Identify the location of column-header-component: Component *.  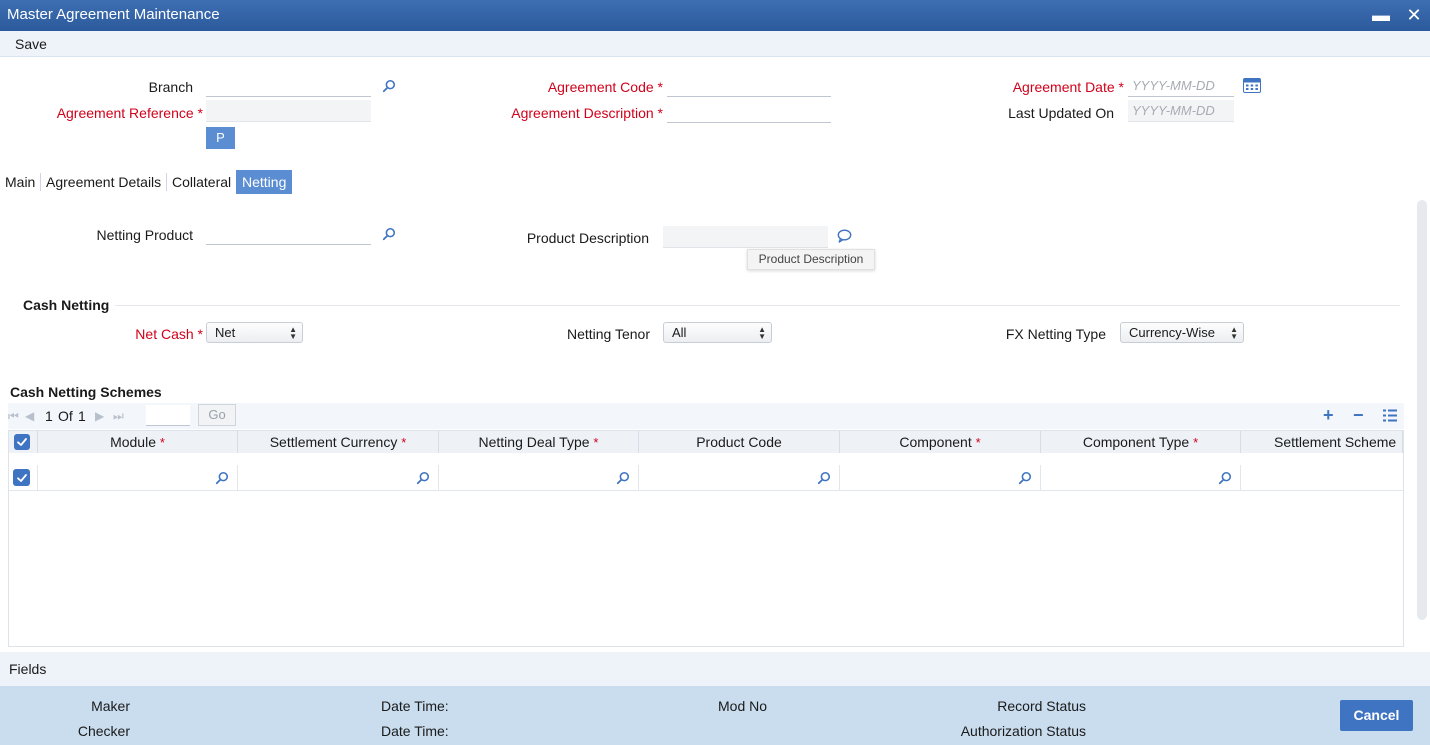
(940, 442).